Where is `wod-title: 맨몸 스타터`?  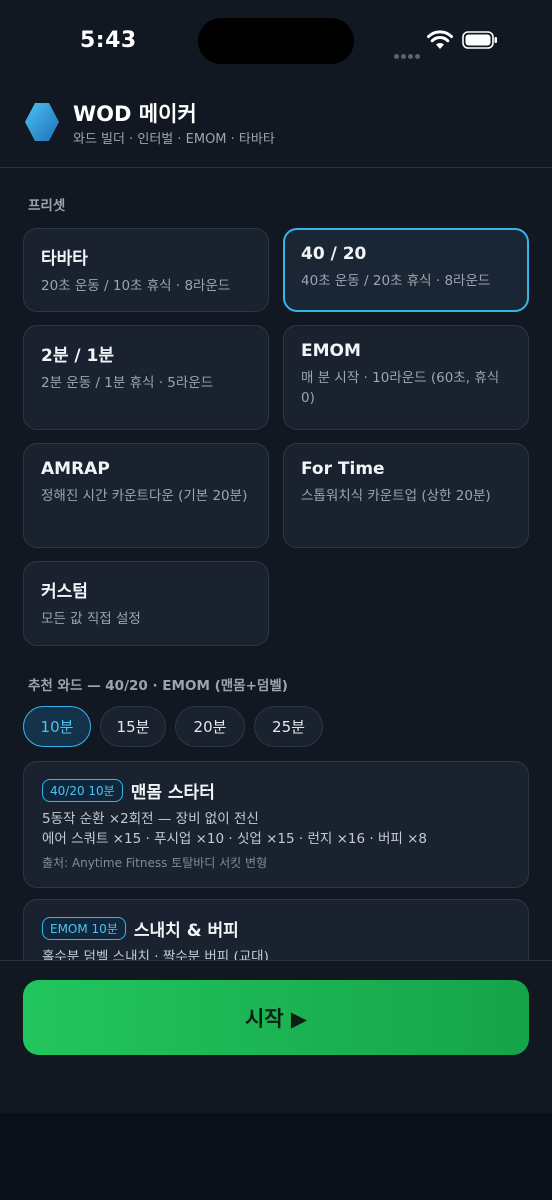 wod-title: 맨몸 스타터 is located at coordinates (172, 793).